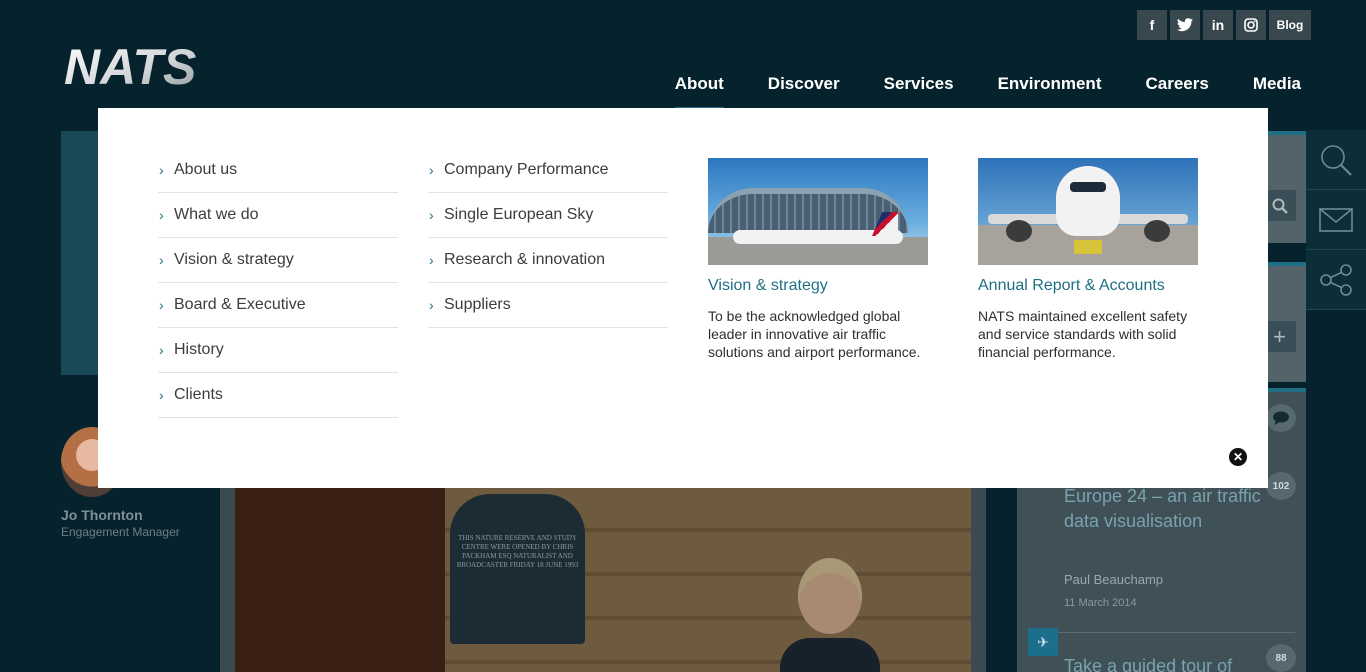 This screenshot has height=672, width=1366. Describe the element at coordinates (830, 615) in the screenshot. I see `person-photo` at that location.